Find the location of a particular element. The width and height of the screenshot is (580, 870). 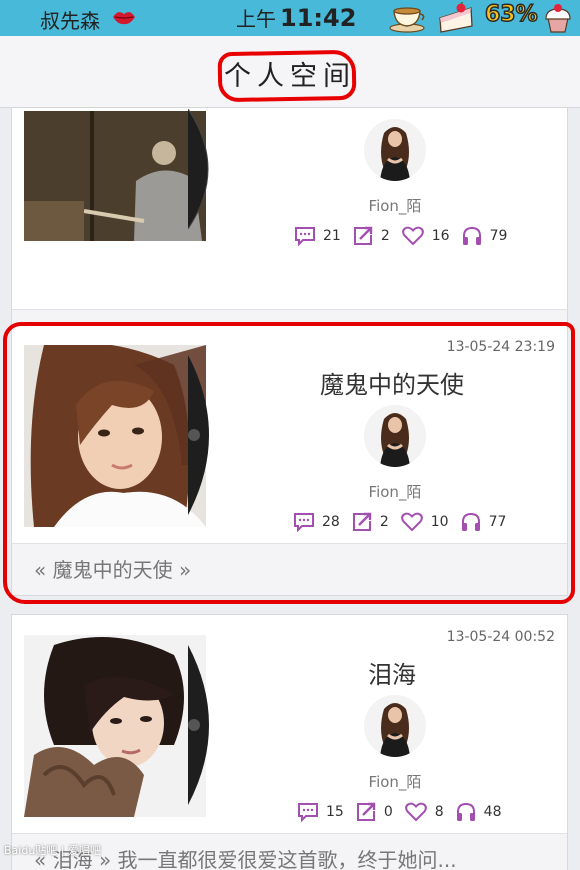

post-timestamp: 13-05-24 00:52 is located at coordinates (500, 637).